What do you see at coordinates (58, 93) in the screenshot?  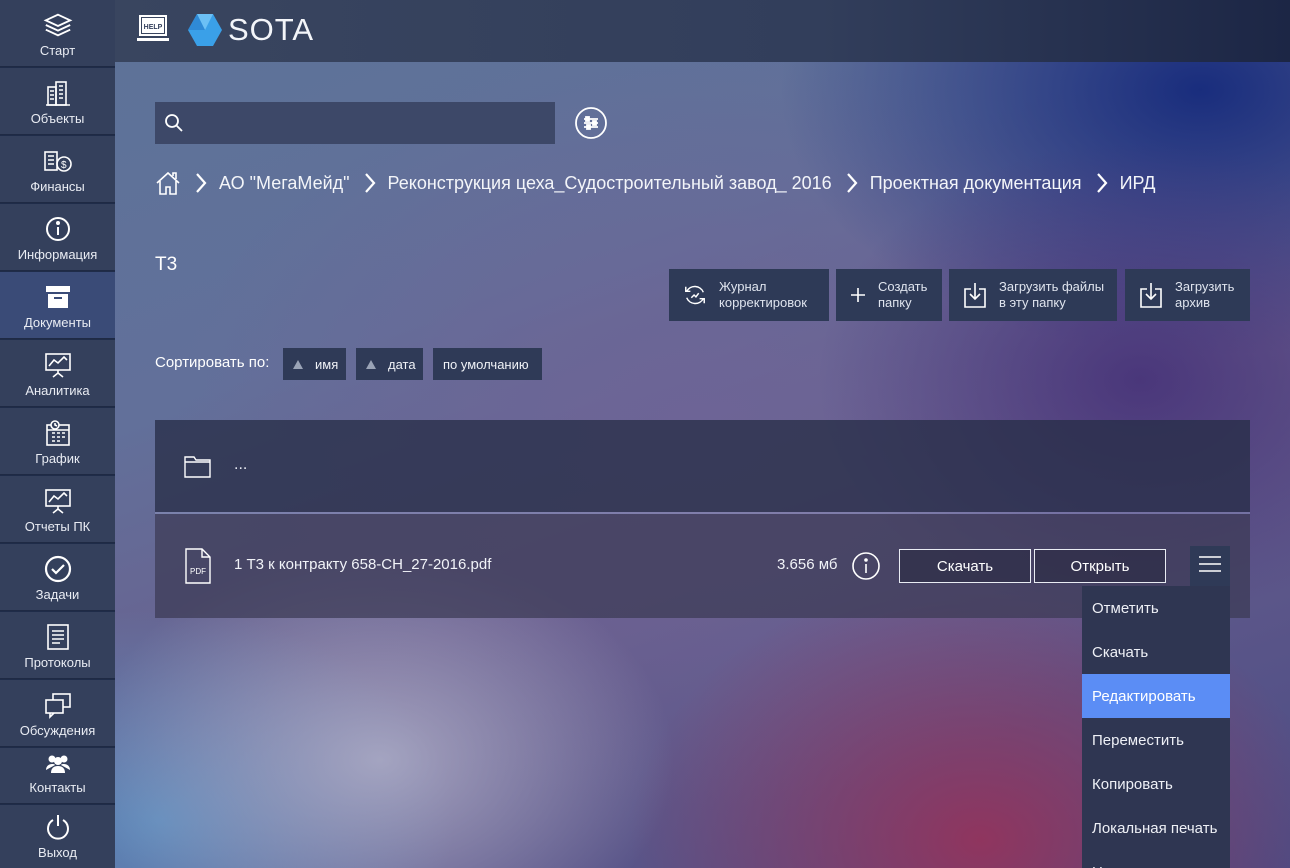 I see `buildings-icon` at bounding box center [58, 93].